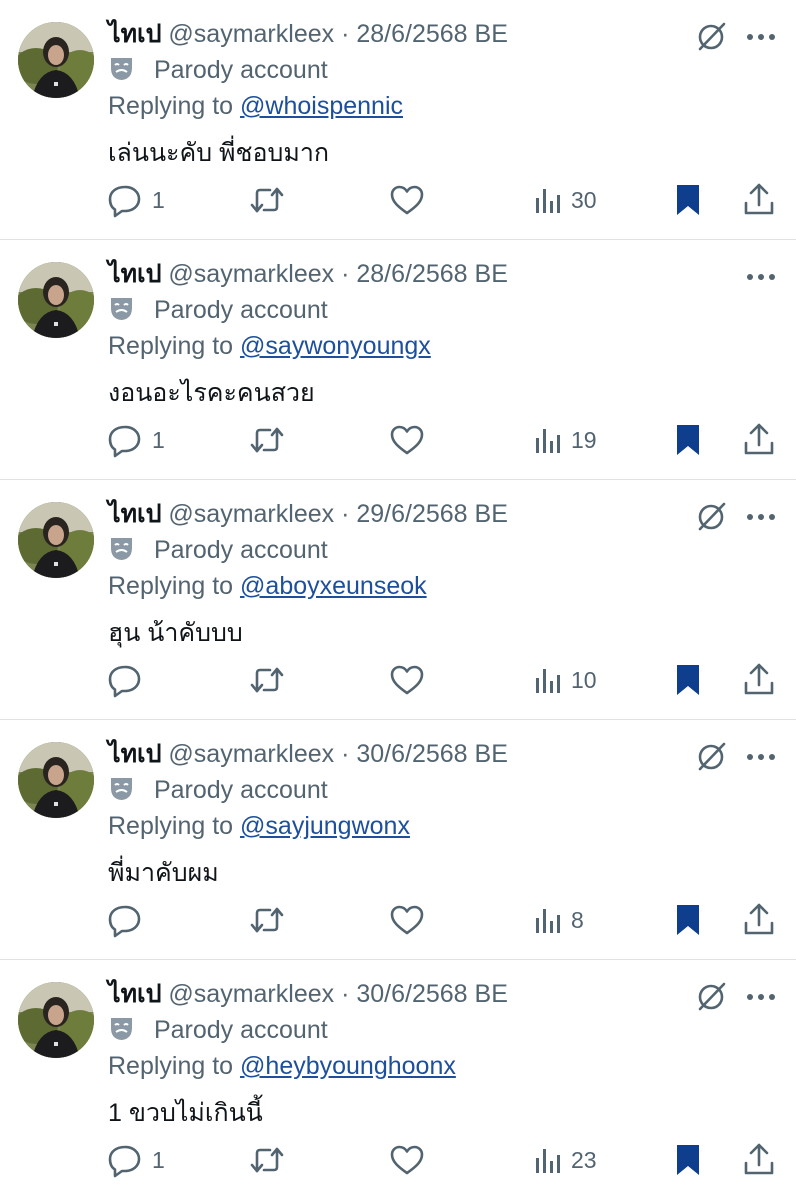 The width and height of the screenshot is (796, 1200). I want to click on post-date: 29/6/2568 BE, so click(432, 514).